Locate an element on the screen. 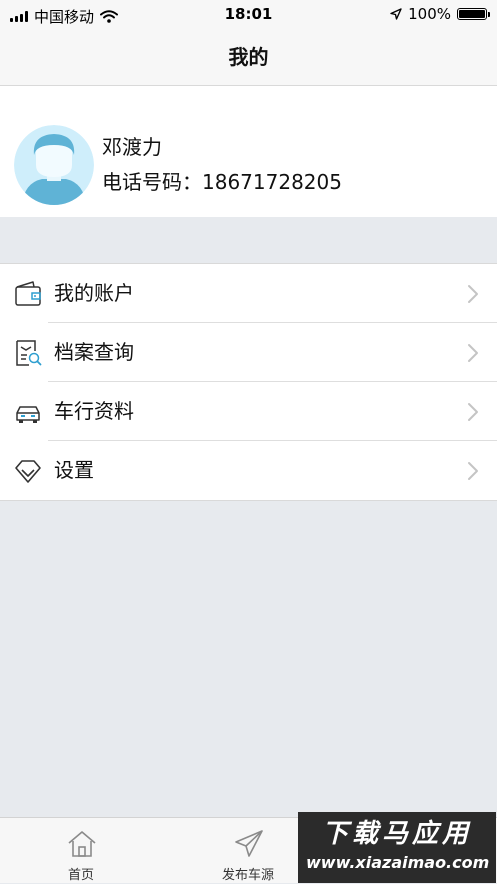 The image size is (497, 884). status-bar: 中国移动 18:01 100% is located at coordinates (248, 15).